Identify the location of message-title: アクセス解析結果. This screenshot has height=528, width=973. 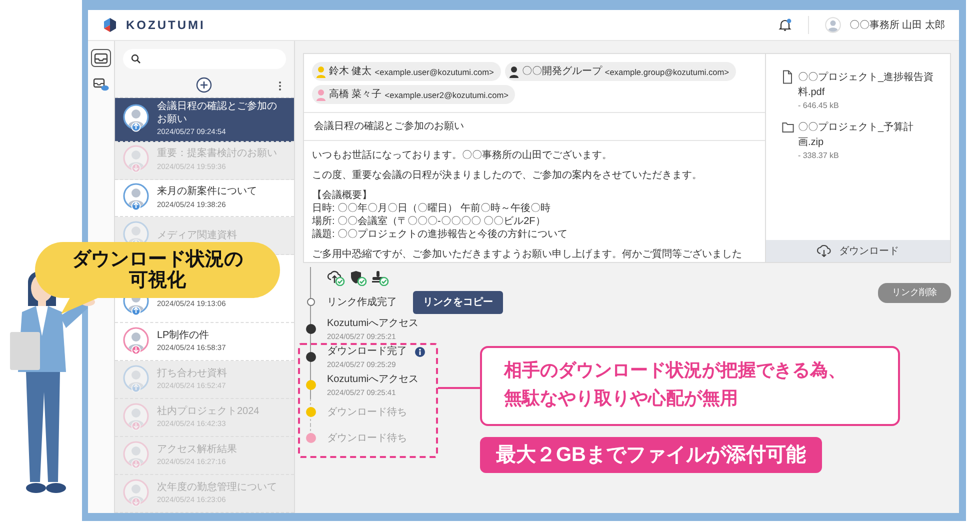
(196, 450).